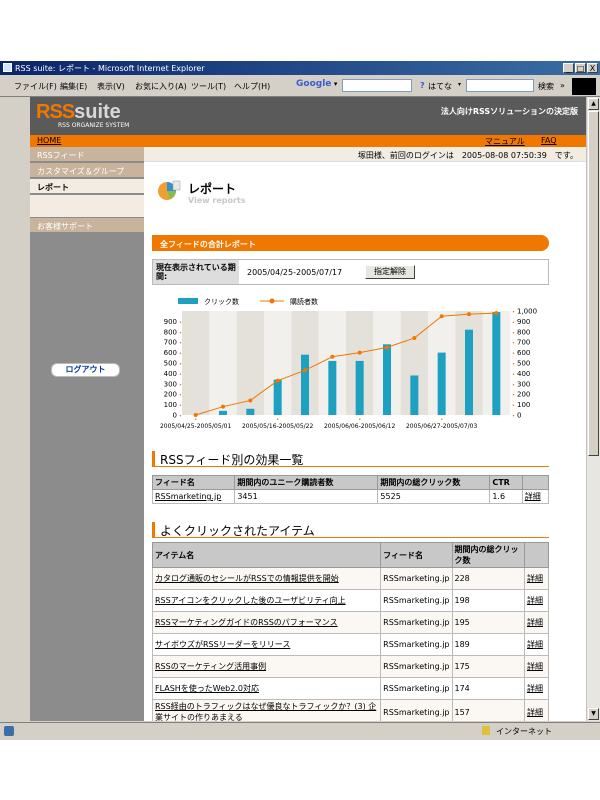  I want to click on menu-favorites: お気に入り(A), so click(161, 86).